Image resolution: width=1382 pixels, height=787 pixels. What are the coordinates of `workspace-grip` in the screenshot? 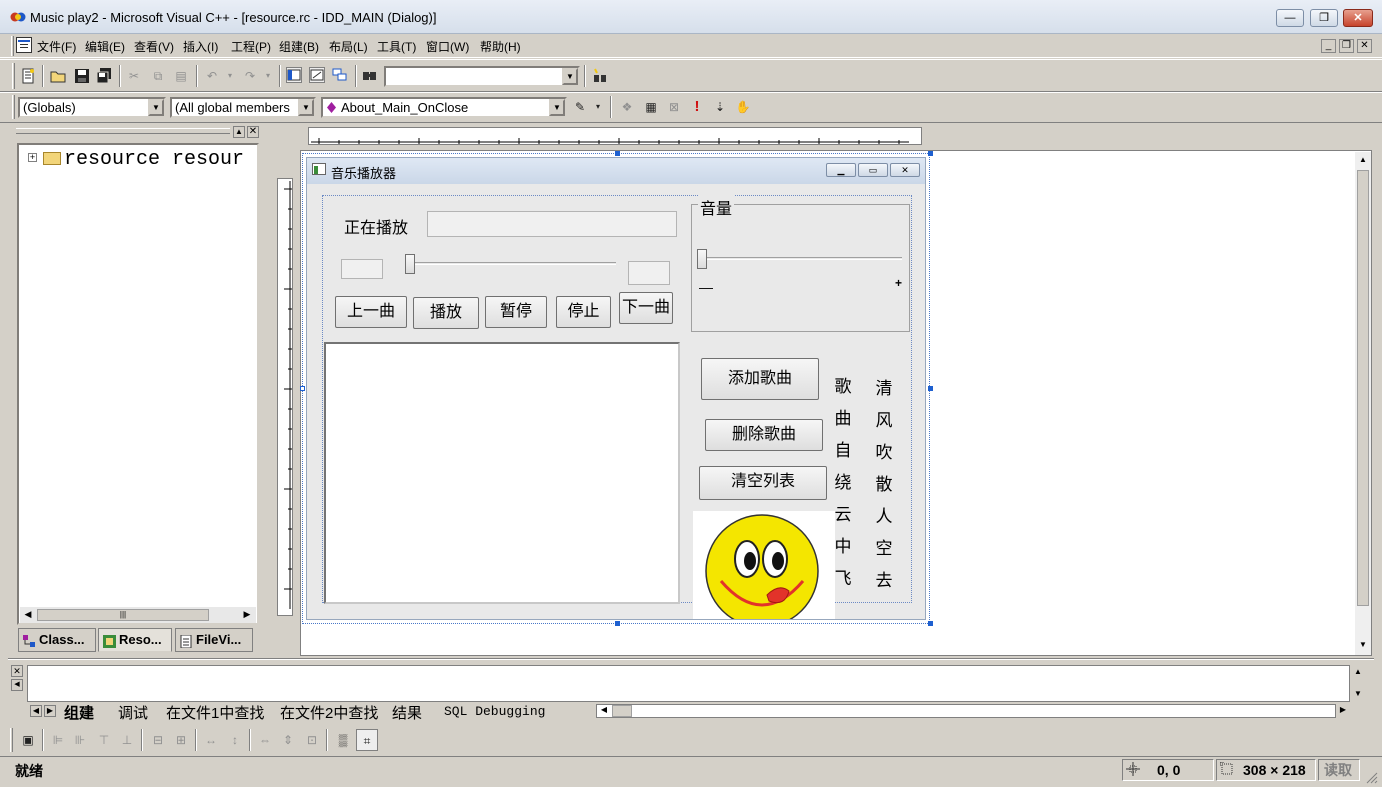 It's located at (123, 131).